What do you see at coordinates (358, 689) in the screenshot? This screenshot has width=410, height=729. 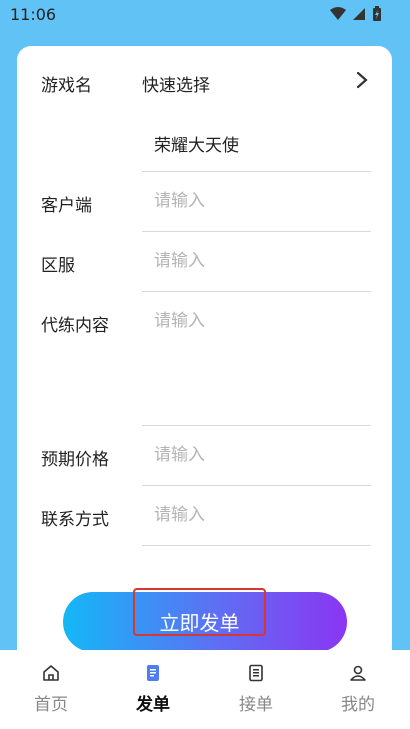 I see `tab-profile: 我的` at bounding box center [358, 689].